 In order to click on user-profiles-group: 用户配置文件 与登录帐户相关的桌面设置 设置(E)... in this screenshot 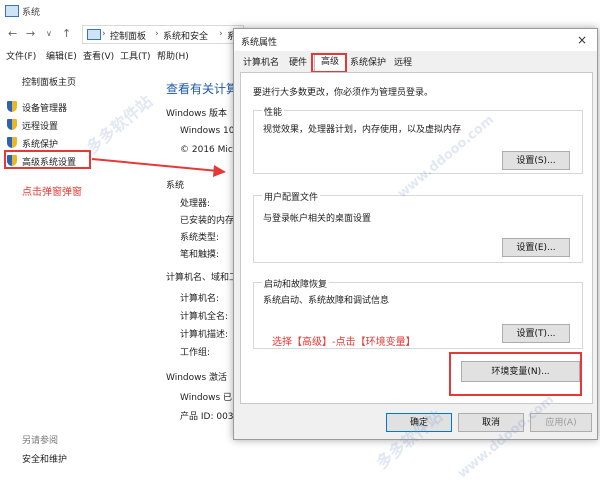, I will do `click(418, 226)`.